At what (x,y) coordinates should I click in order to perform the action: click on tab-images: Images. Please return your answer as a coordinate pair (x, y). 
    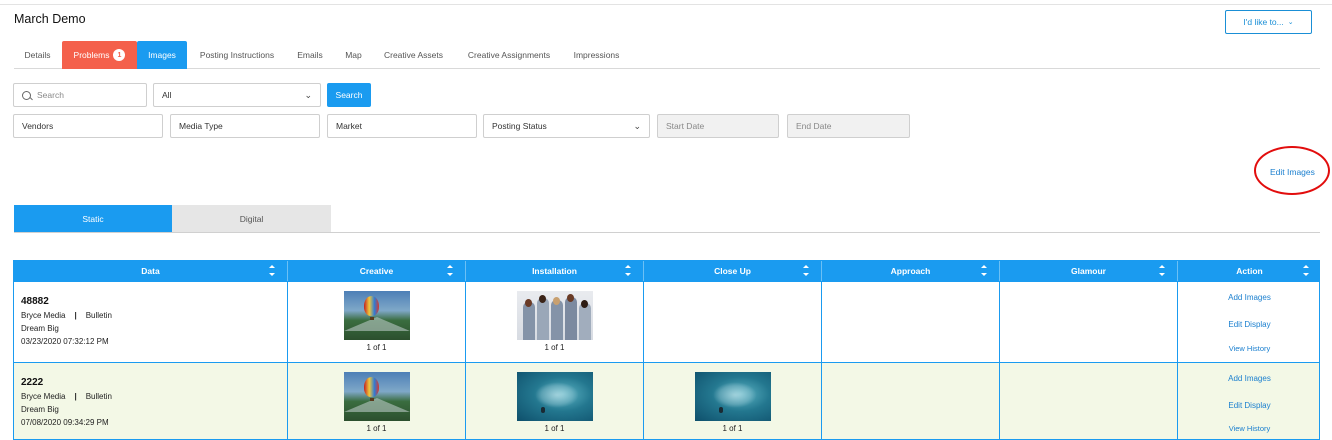
    Looking at the image, I should click on (162, 55).